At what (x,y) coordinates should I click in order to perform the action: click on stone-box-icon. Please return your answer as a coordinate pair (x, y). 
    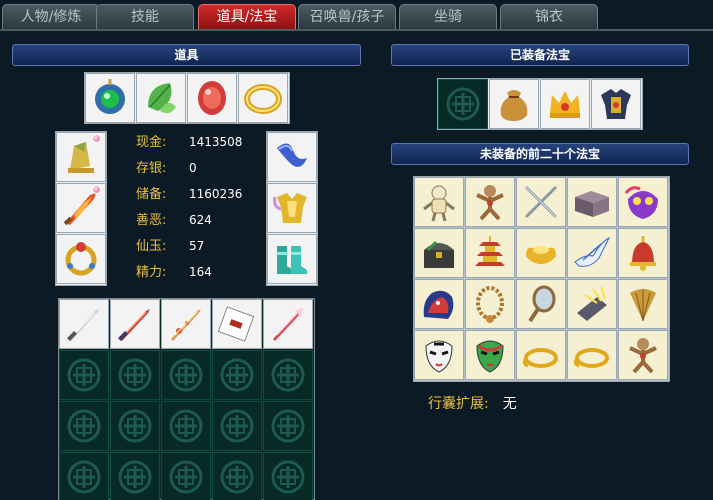
    Looking at the image, I should click on (592, 202).